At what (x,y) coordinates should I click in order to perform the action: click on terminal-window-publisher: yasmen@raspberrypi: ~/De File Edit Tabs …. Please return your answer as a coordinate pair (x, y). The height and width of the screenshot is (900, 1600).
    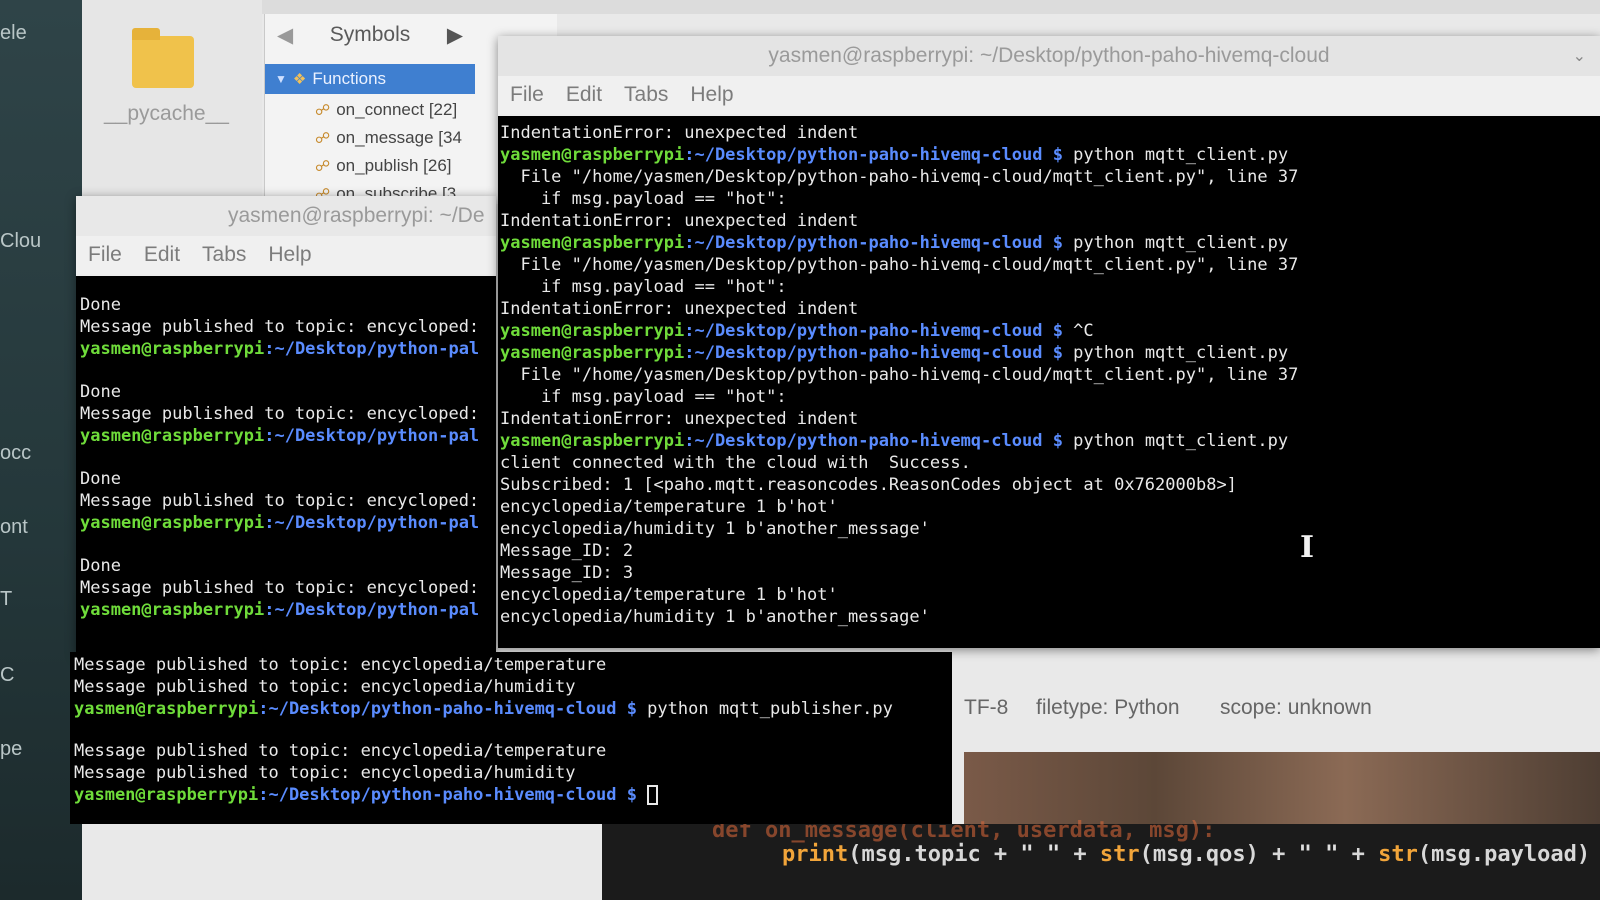
    Looking at the image, I should click on (286, 426).